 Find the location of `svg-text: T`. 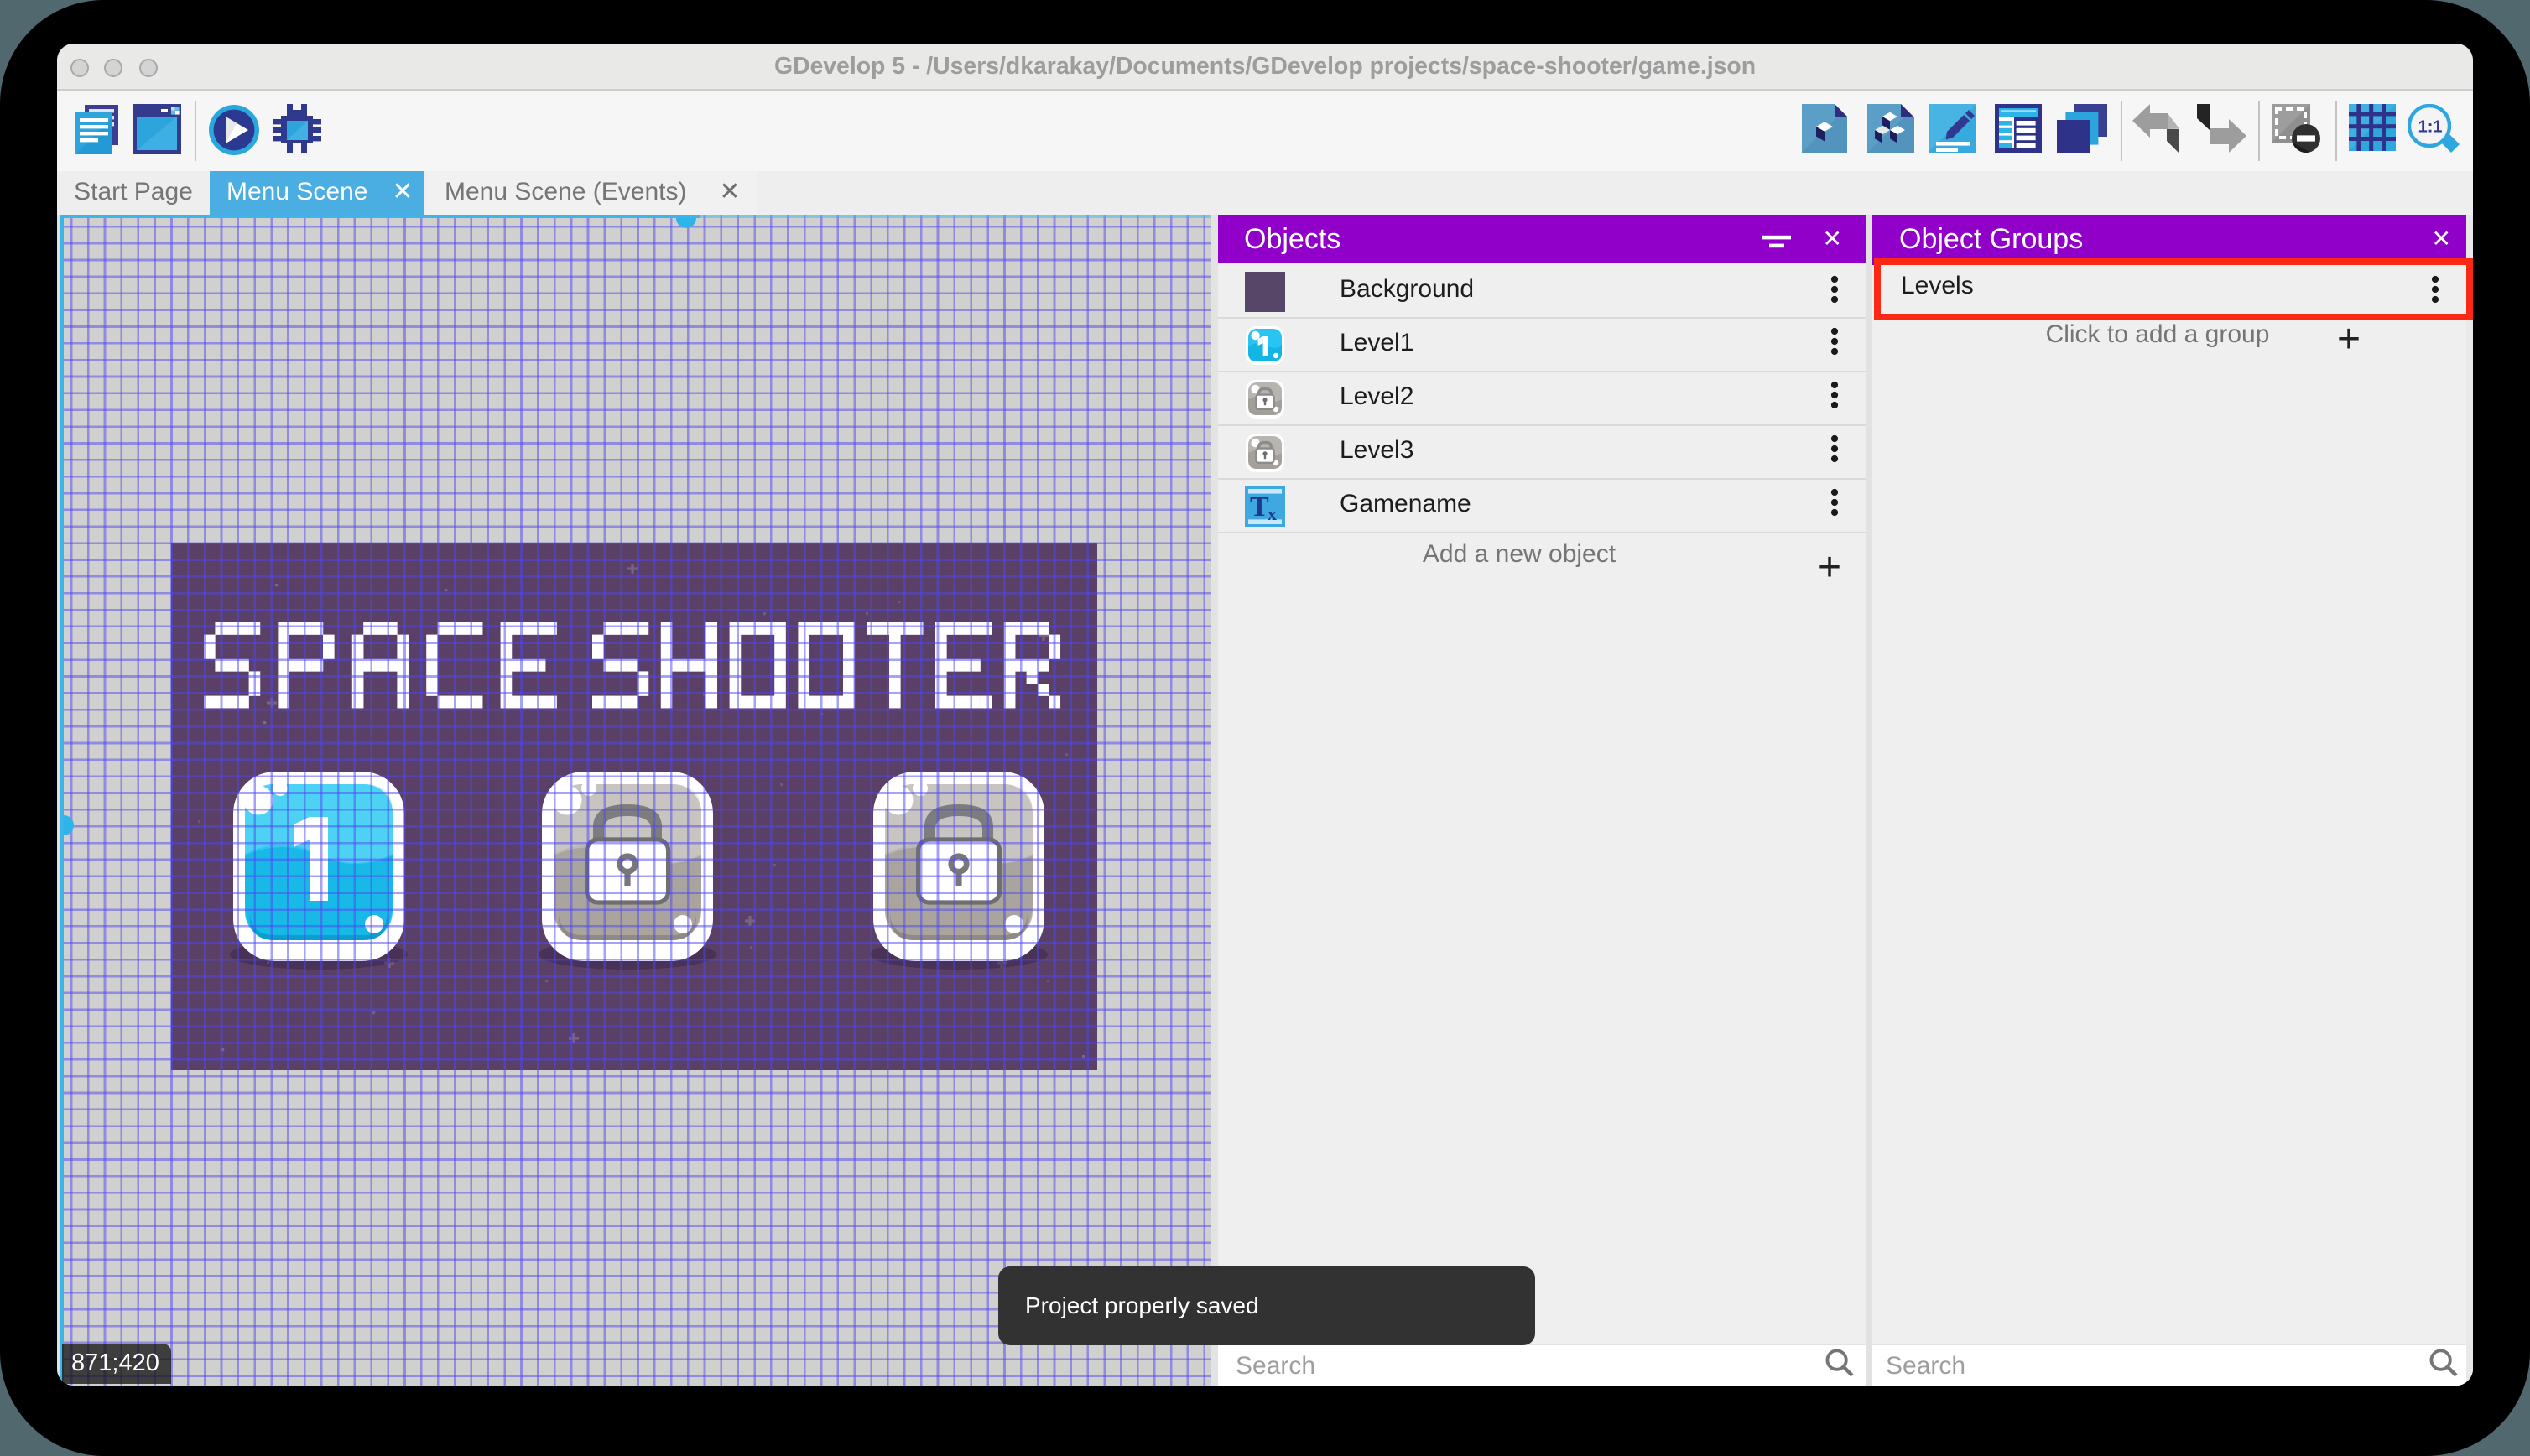

svg-text: T is located at coordinates (1259, 507).